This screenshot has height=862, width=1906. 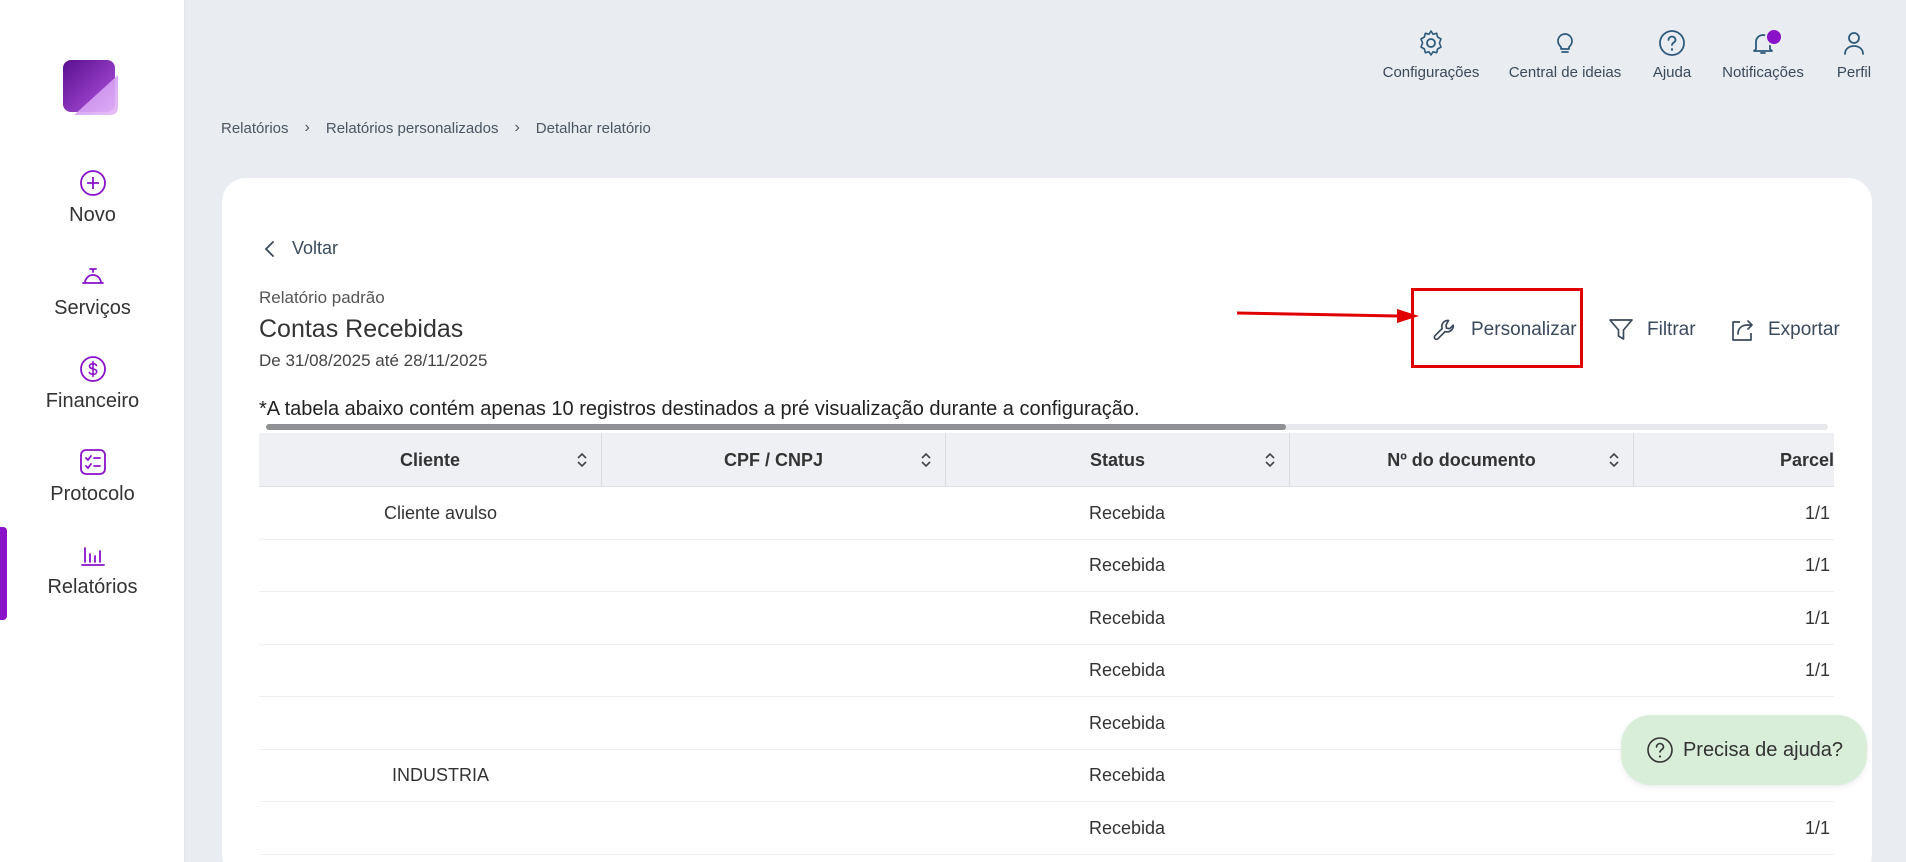 What do you see at coordinates (1774, 37) in the screenshot?
I see `notification-badge` at bounding box center [1774, 37].